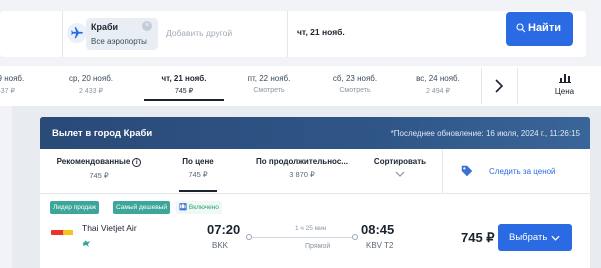 This screenshot has width=601, height=268. What do you see at coordinates (102, 133) in the screenshot?
I see `results-title: Вылет в город Краби` at bounding box center [102, 133].